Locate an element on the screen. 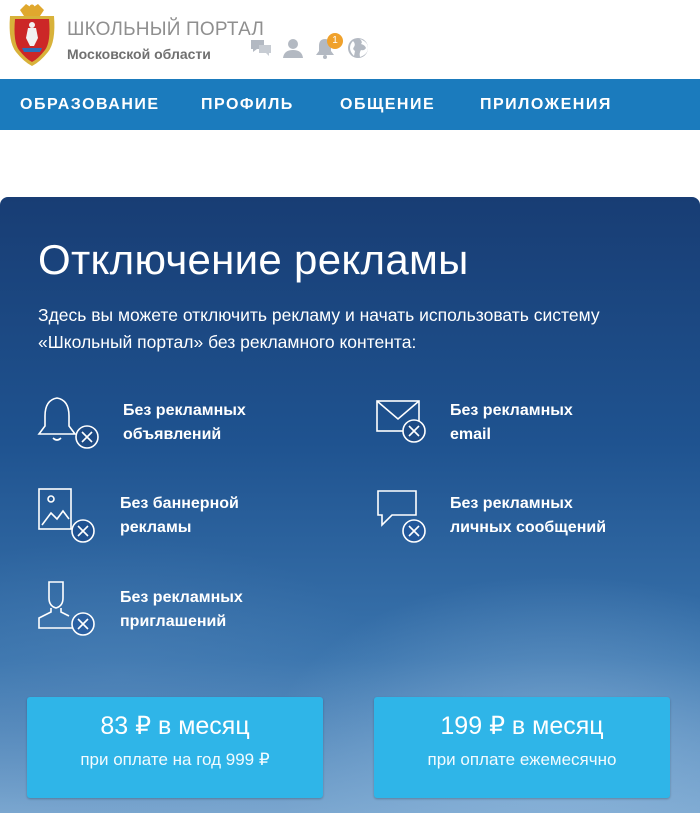 Image resolution: width=700 pixels, height=813 pixels. page-title: Отключение рекламы is located at coordinates (253, 259).